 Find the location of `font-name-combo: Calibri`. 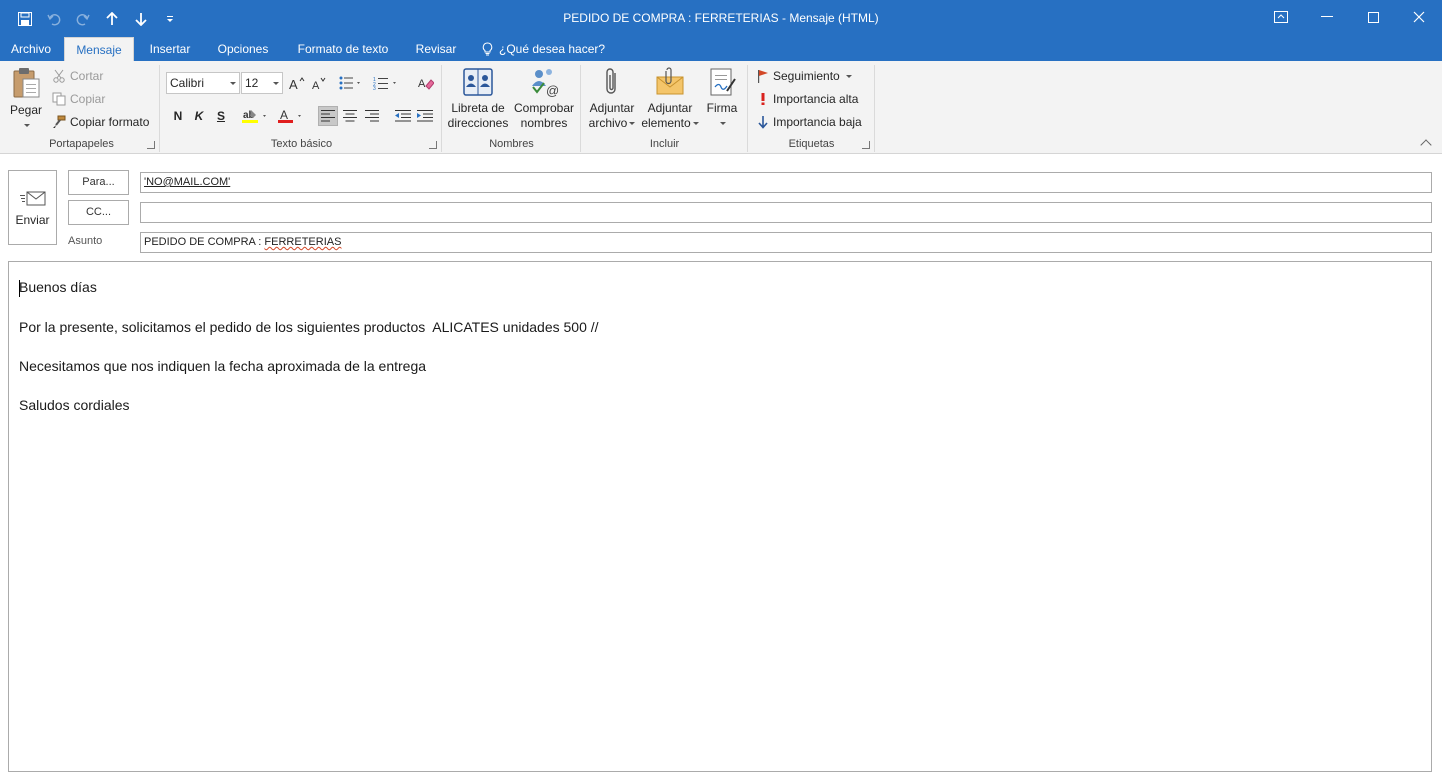

font-name-combo: Calibri is located at coordinates (203, 83).